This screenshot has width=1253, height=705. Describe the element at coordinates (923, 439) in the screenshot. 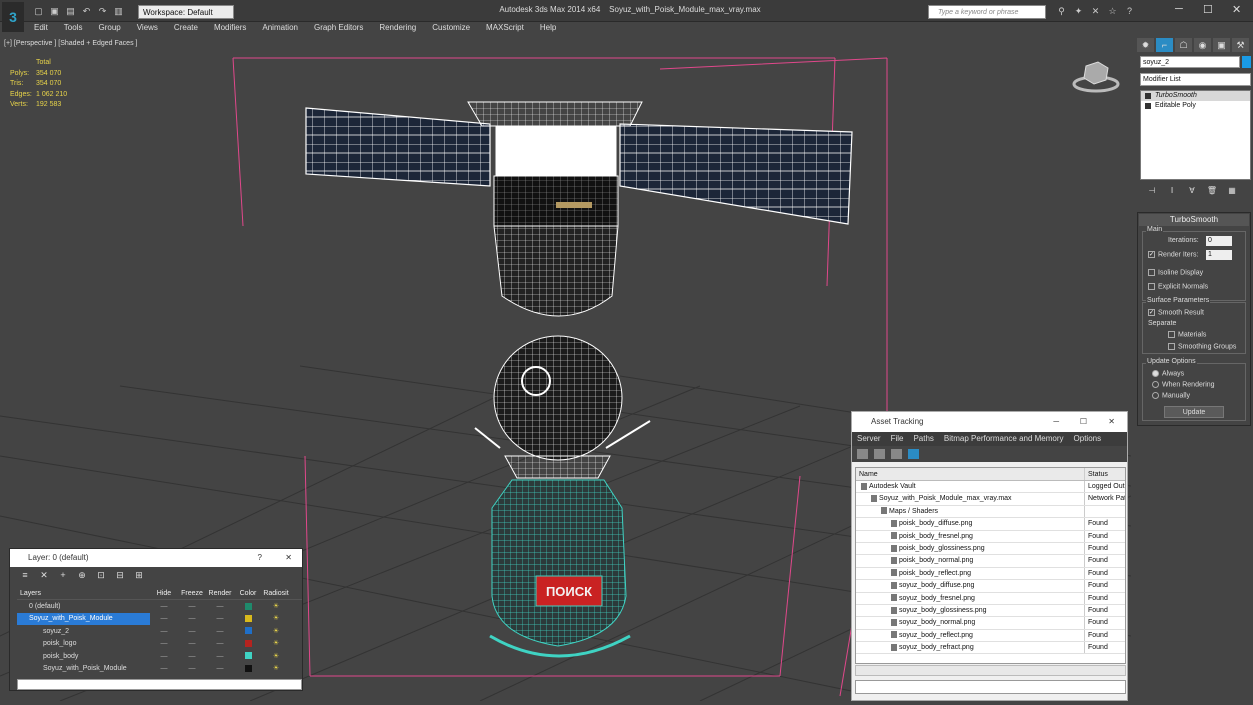

I see `menu-paths: Paths` at that location.